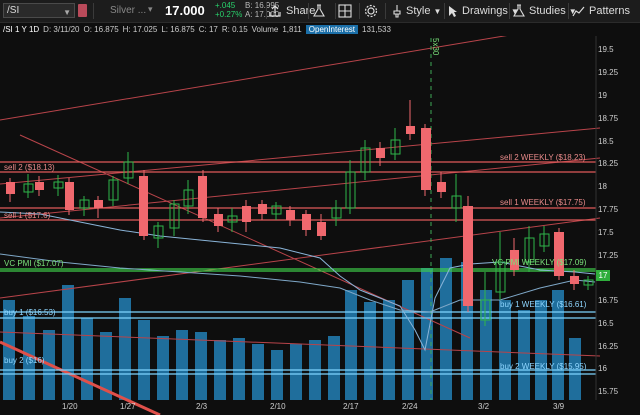 The height and width of the screenshot is (415, 640). What do you see at coordinates (602, 368) in the screenshot?
I see `y-tick: 16` at bounding box center [602, 368].